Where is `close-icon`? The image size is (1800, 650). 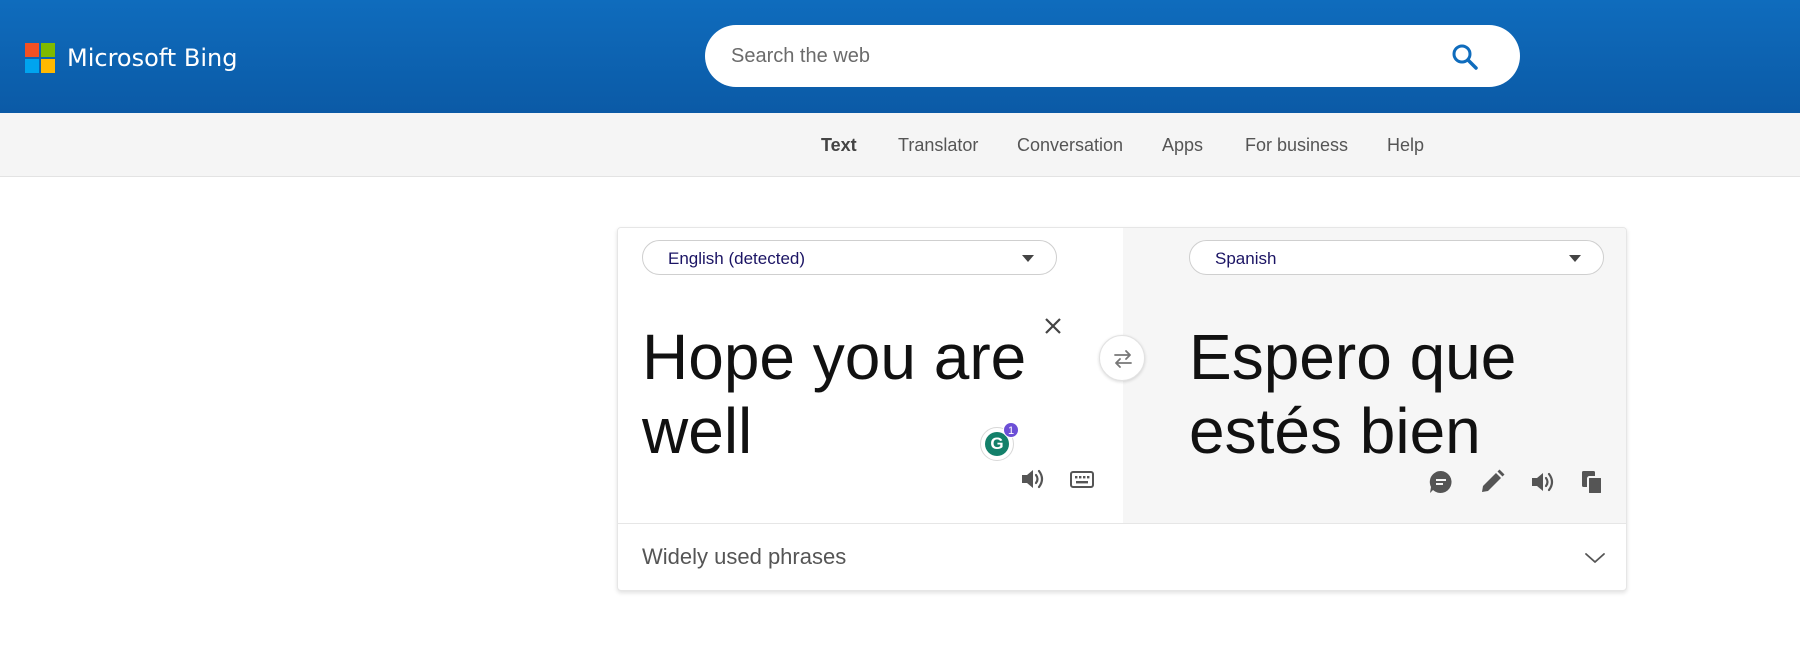
close-icon is located at coordinates (1053, 326).